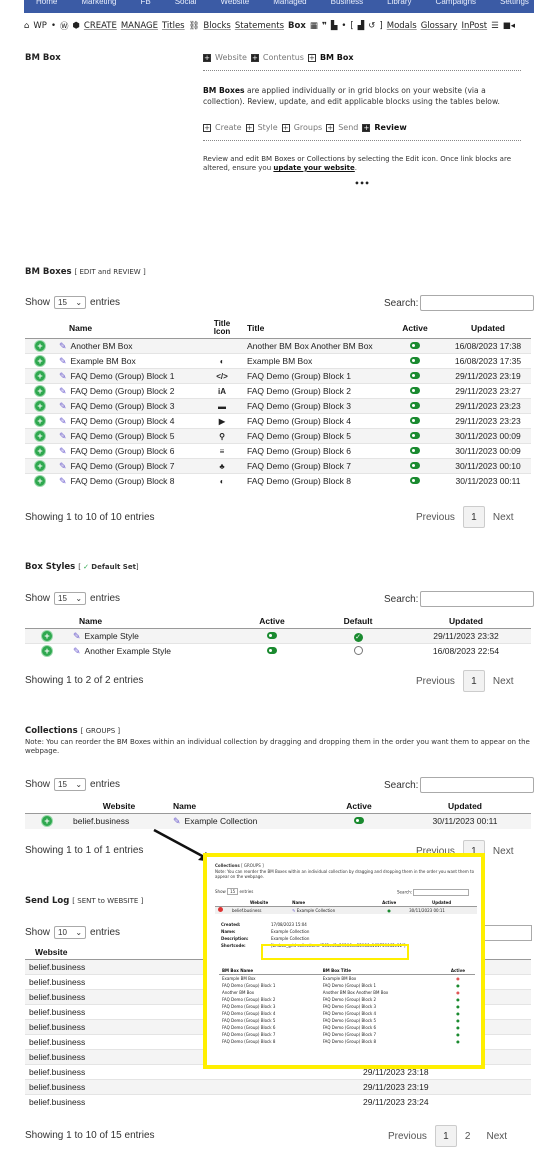 This screenshot has width=560, height=1164. I want to click on link-icon: ⛓, so click(194, 26).